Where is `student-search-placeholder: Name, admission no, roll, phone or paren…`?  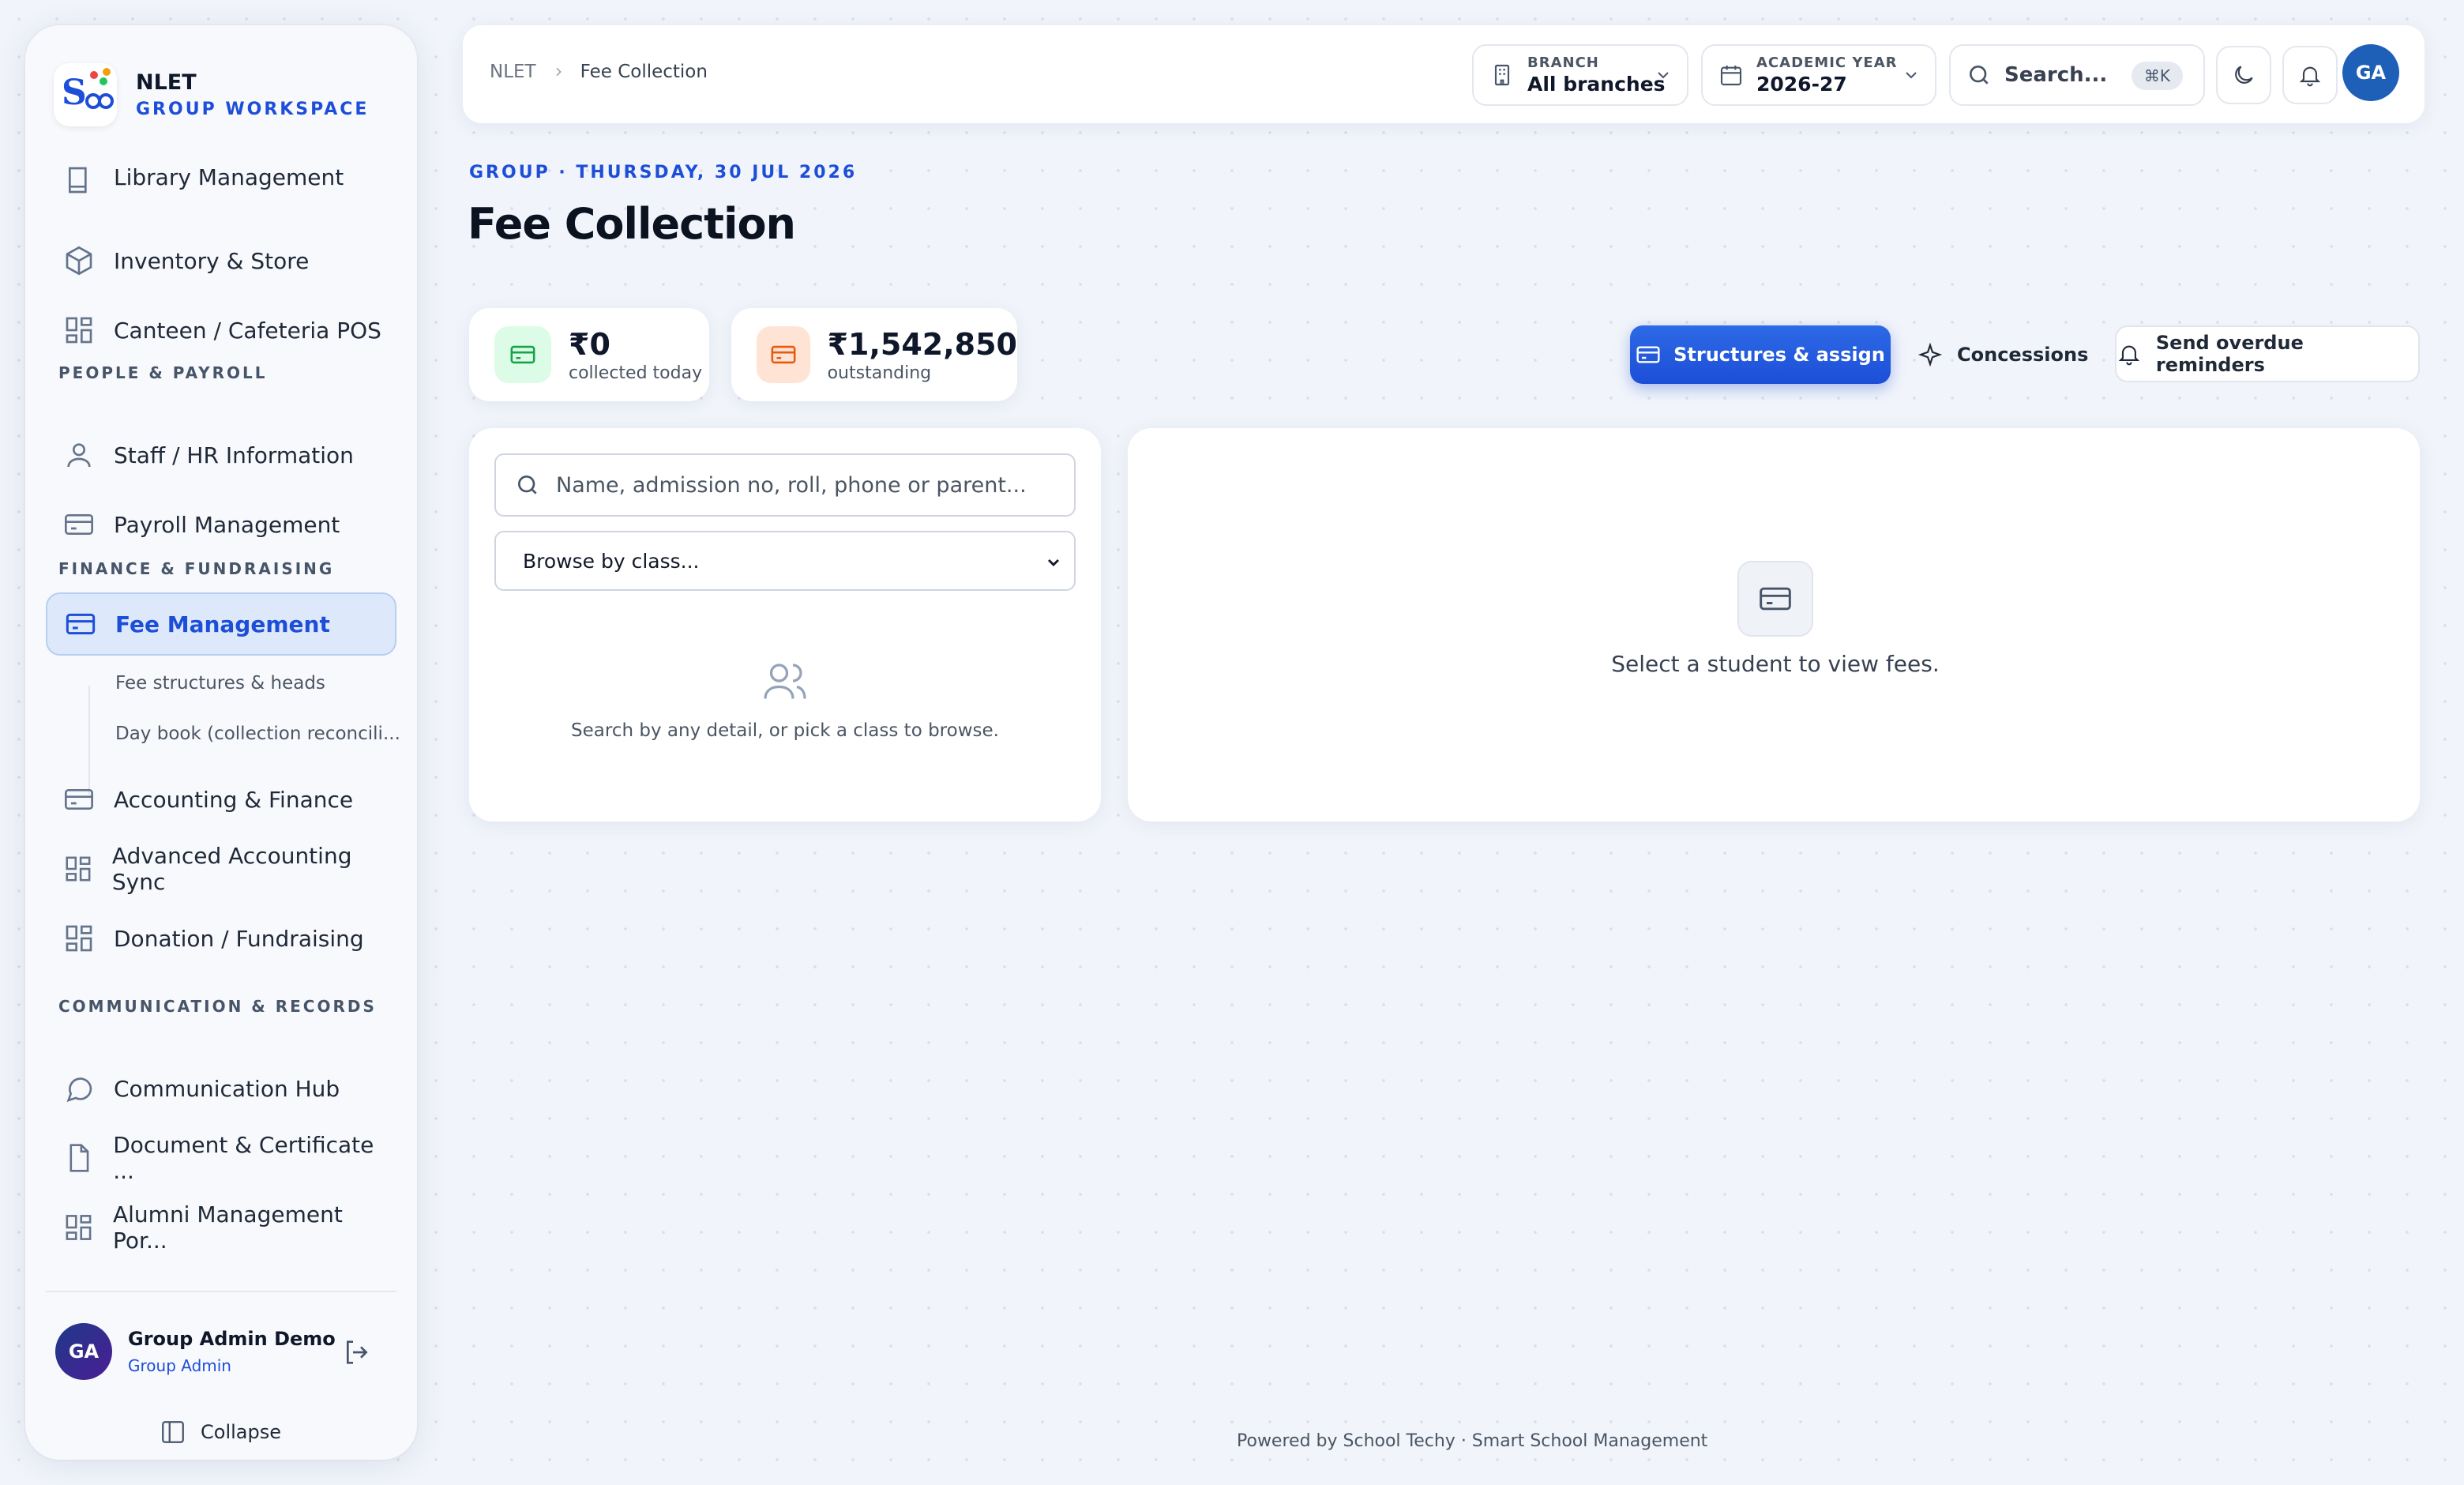 student-search-placeholder: Name, admission no, roll, phone or paren… is located at coordinates (791, 485).